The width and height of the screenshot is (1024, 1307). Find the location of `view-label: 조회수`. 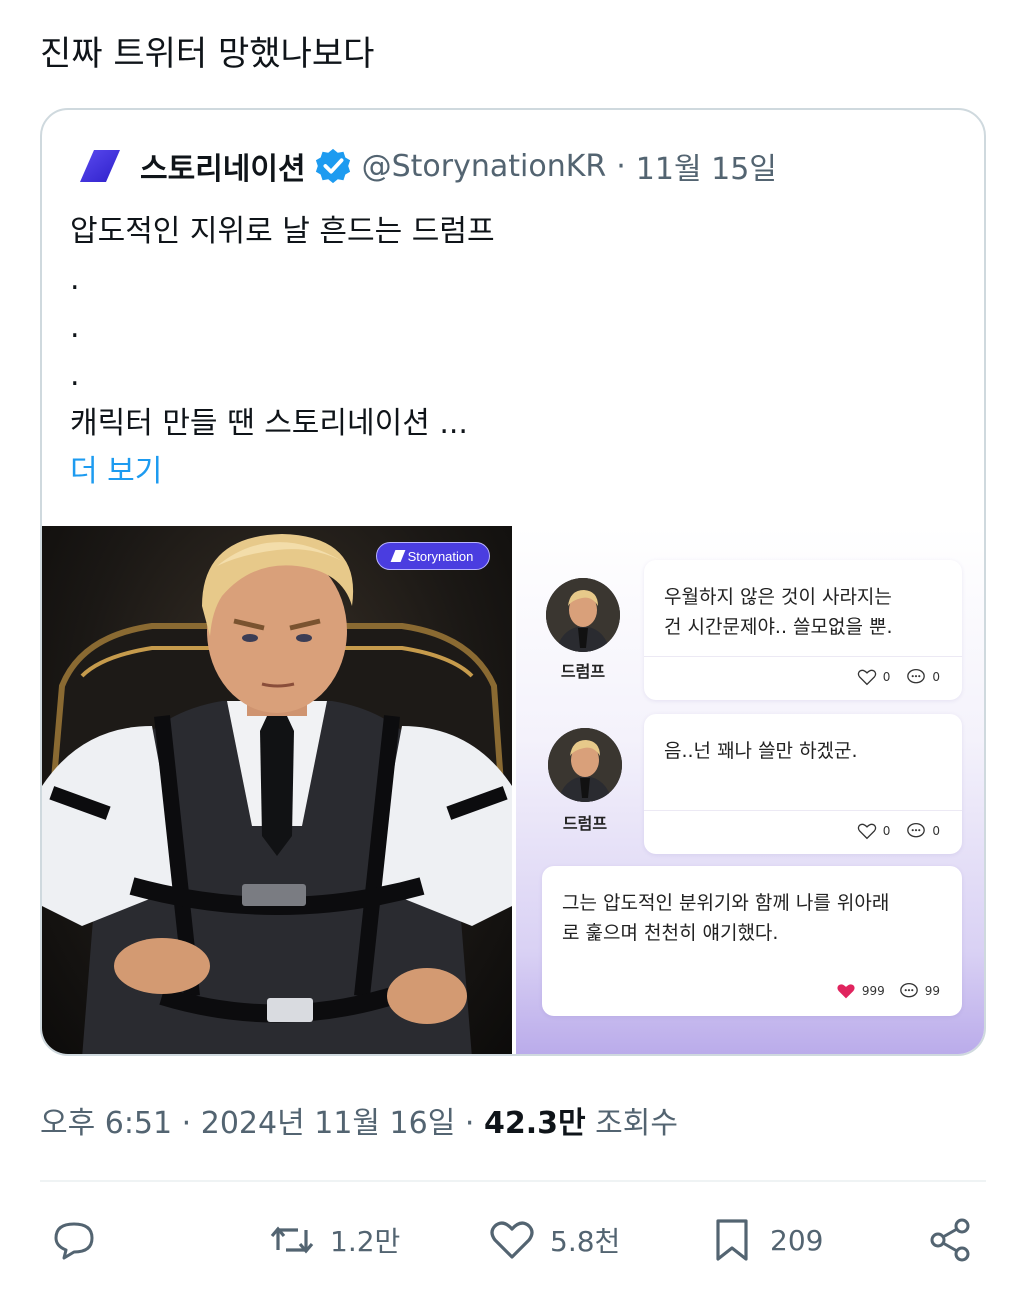

view-label: 조회수 is located at coordinates (636, 1123).